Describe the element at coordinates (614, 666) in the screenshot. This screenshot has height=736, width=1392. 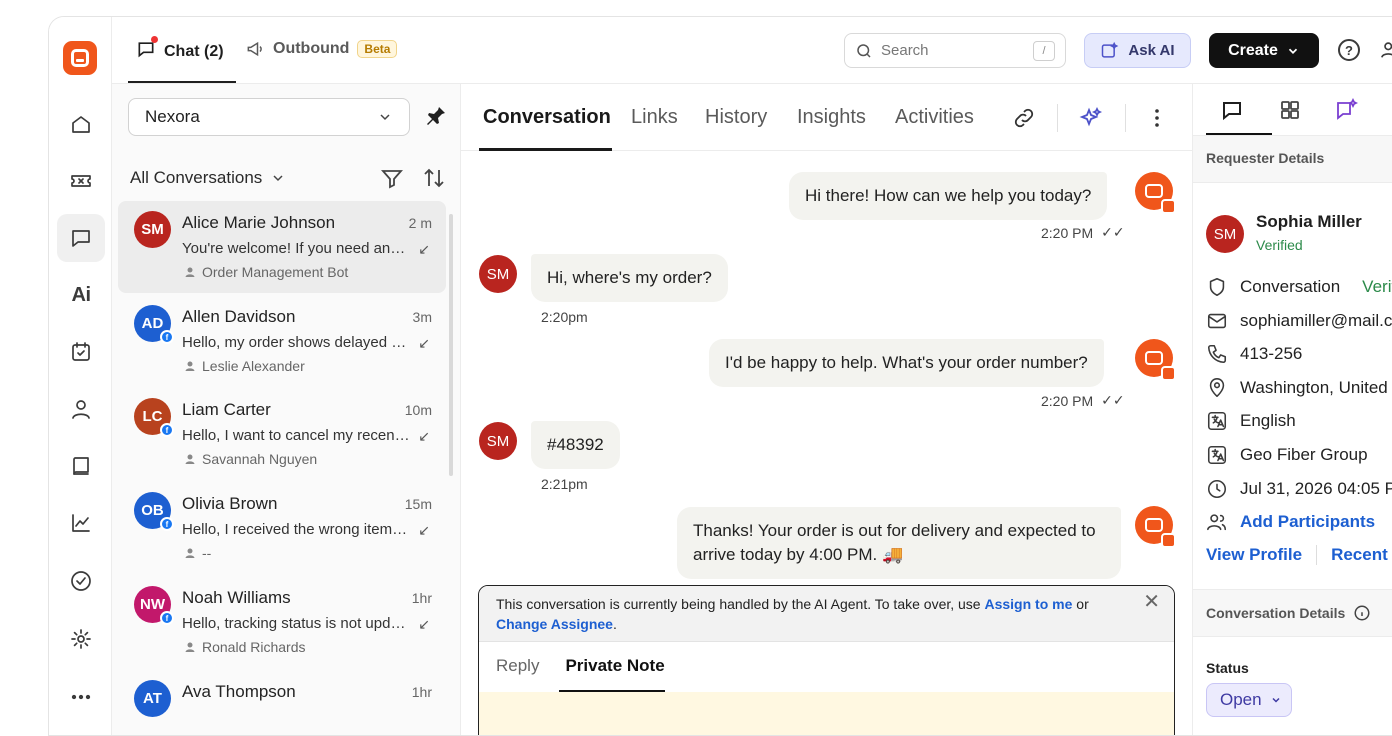
I see `tab-private-note: Private Note` at that location.